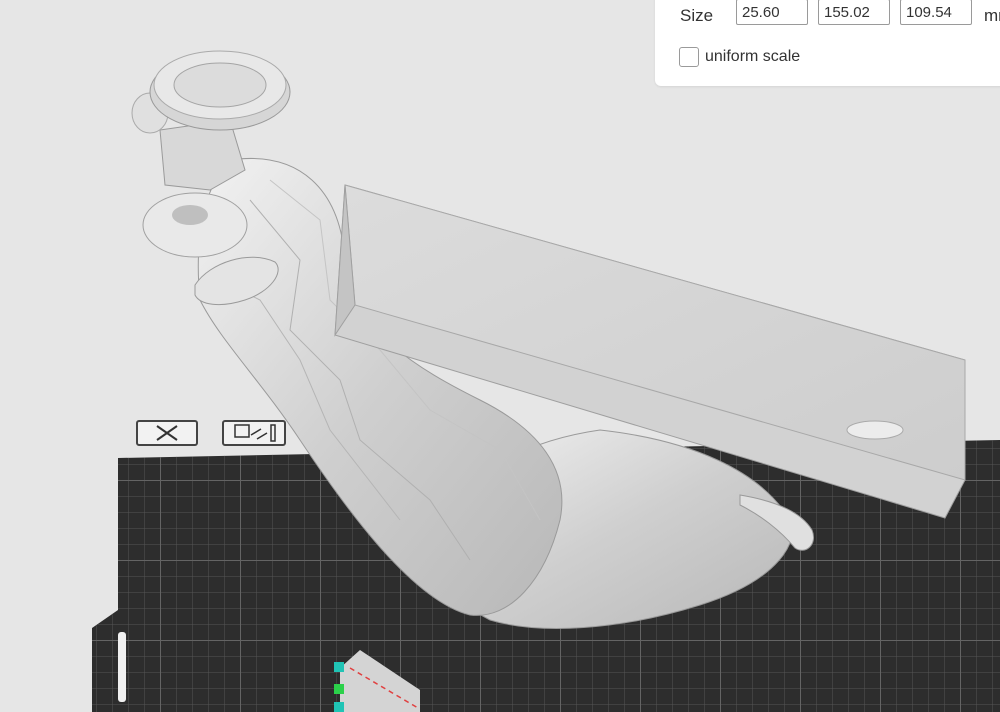 The image size is (1000, 712). Describe the element at coordinates (753, 56) in the screenshot. I see `uniform-scale-label: uniform scale` at that location.